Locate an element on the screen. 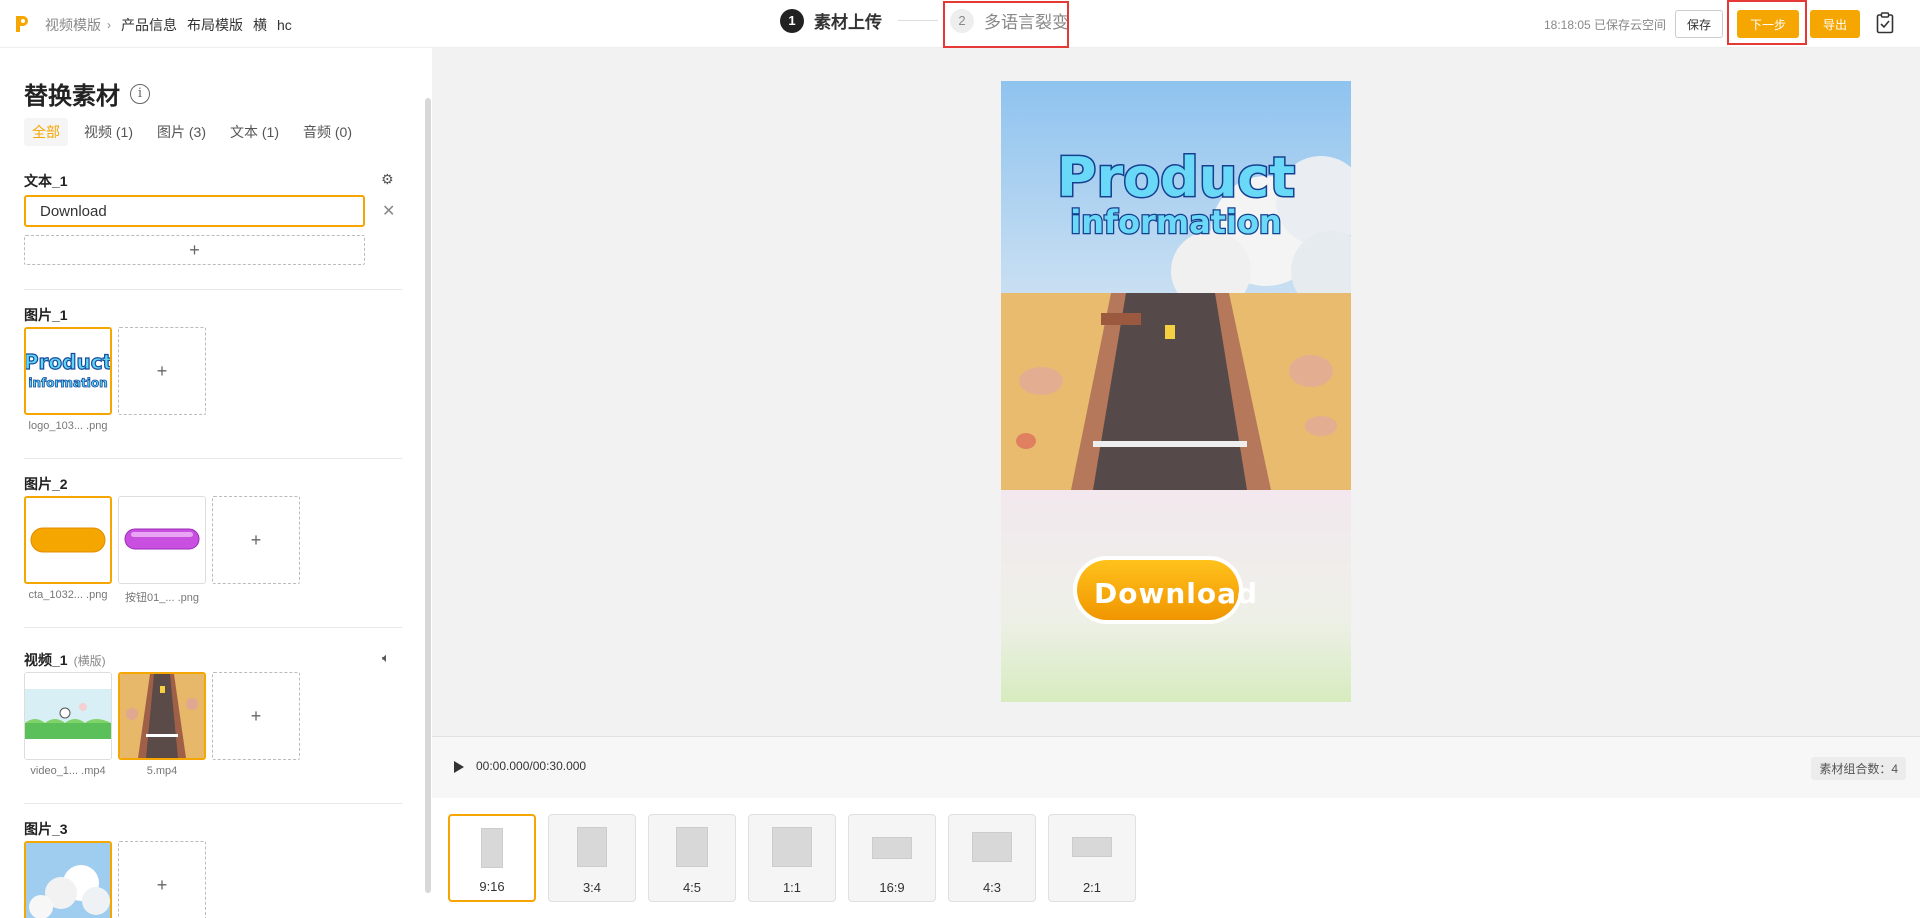 This screenshot has height=918, width=1920. section-title: 图片_1 is located at coordinates (46, 315).